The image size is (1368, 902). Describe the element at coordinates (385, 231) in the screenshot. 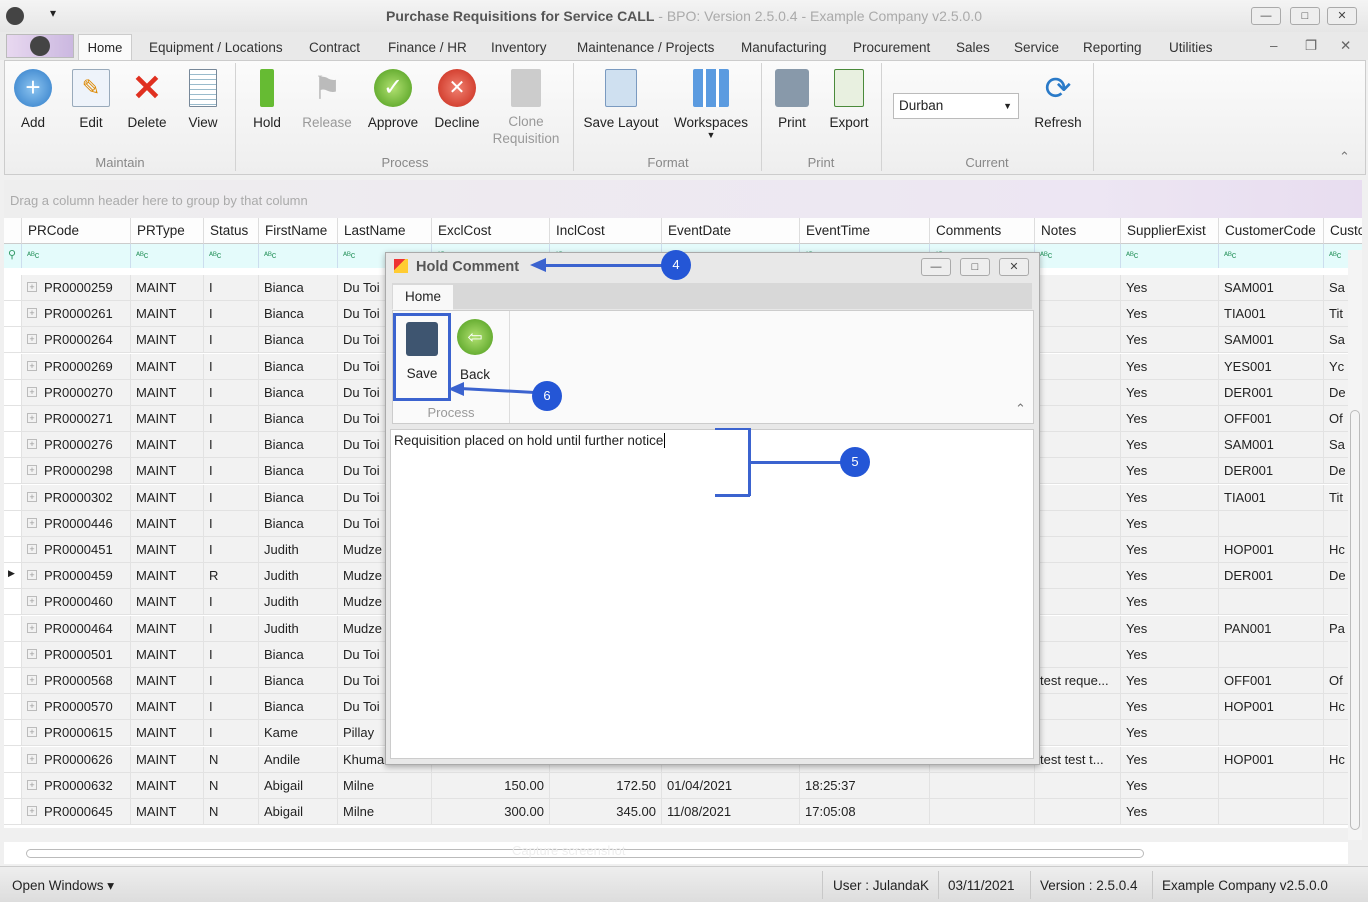

I see `column-header-lastname: LastName` at that location.